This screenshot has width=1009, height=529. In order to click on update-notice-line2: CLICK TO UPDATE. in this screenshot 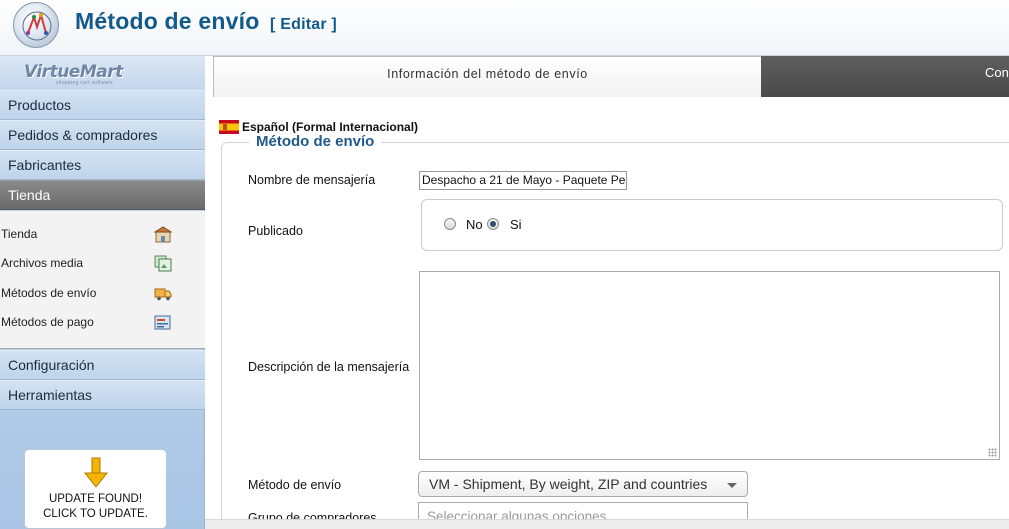, I will do `click(95, 514)`.